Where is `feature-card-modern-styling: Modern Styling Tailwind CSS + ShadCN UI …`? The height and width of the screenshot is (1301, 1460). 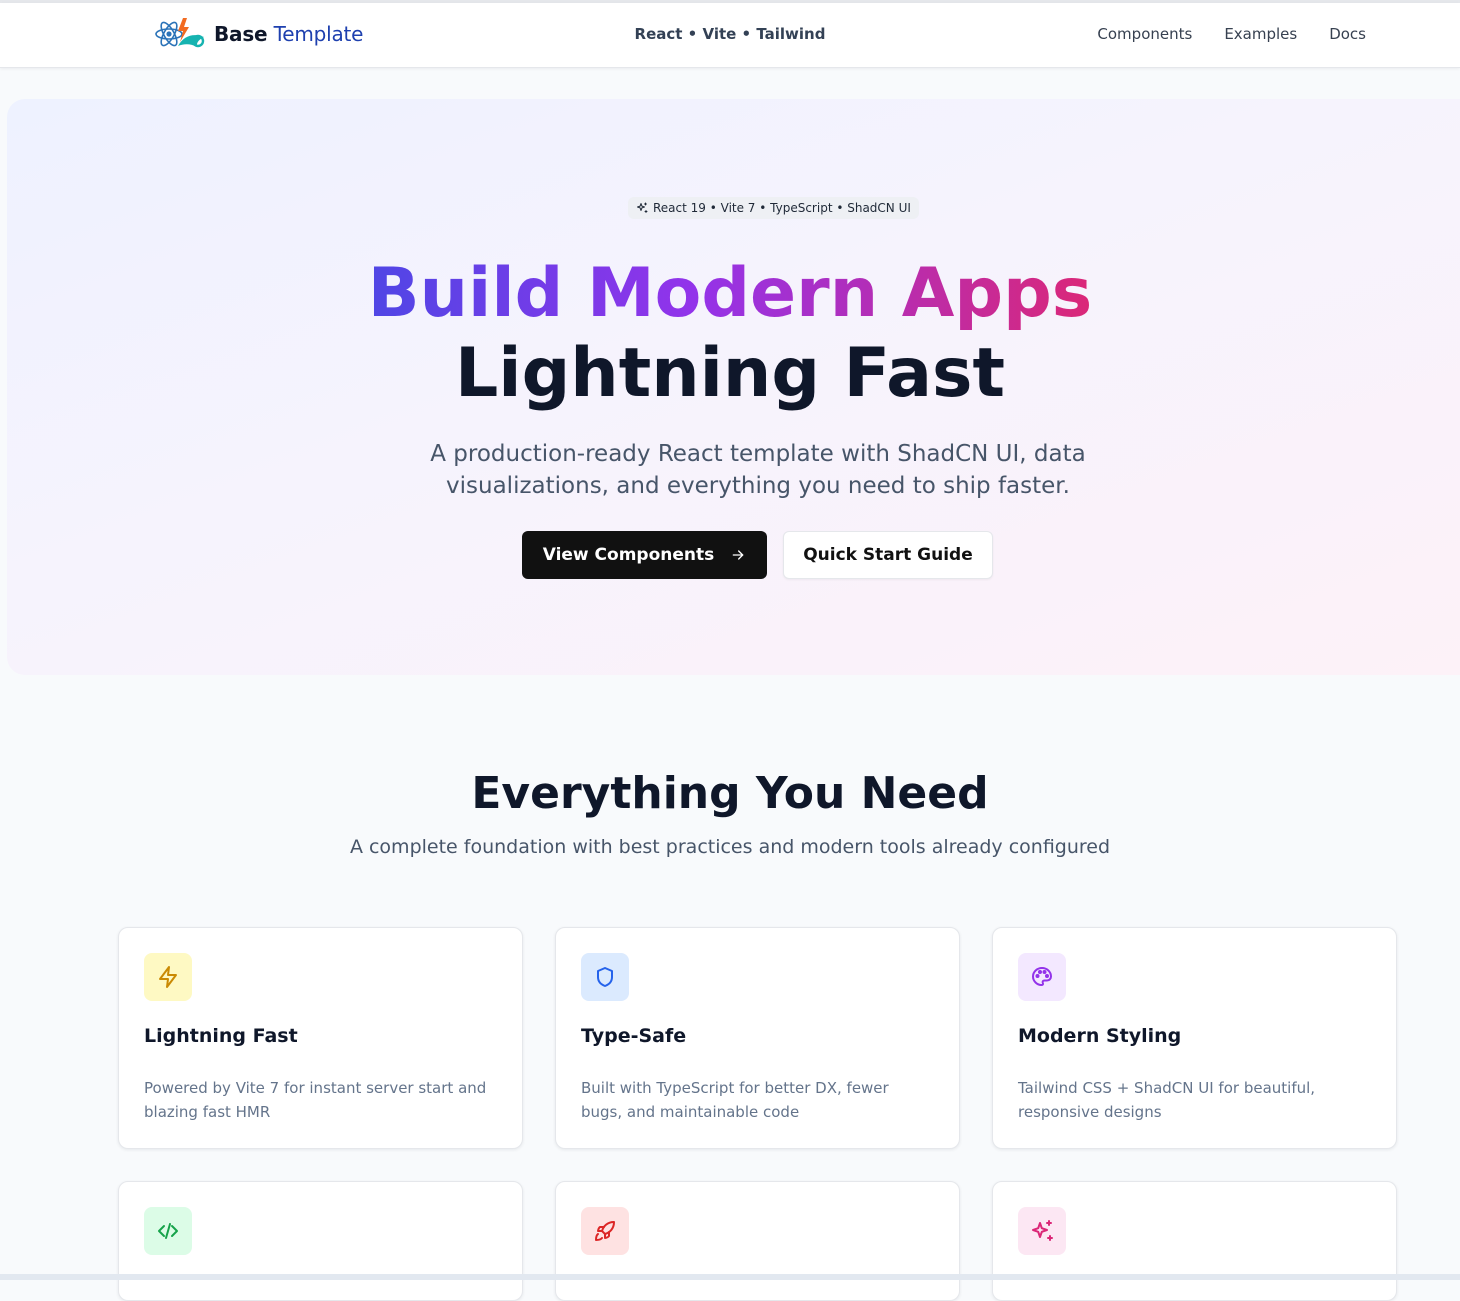
feature-card-modern-styling: Modern Styling Tailwind CSS + ShadCN UI … is located at coordinates (1194, 1038).